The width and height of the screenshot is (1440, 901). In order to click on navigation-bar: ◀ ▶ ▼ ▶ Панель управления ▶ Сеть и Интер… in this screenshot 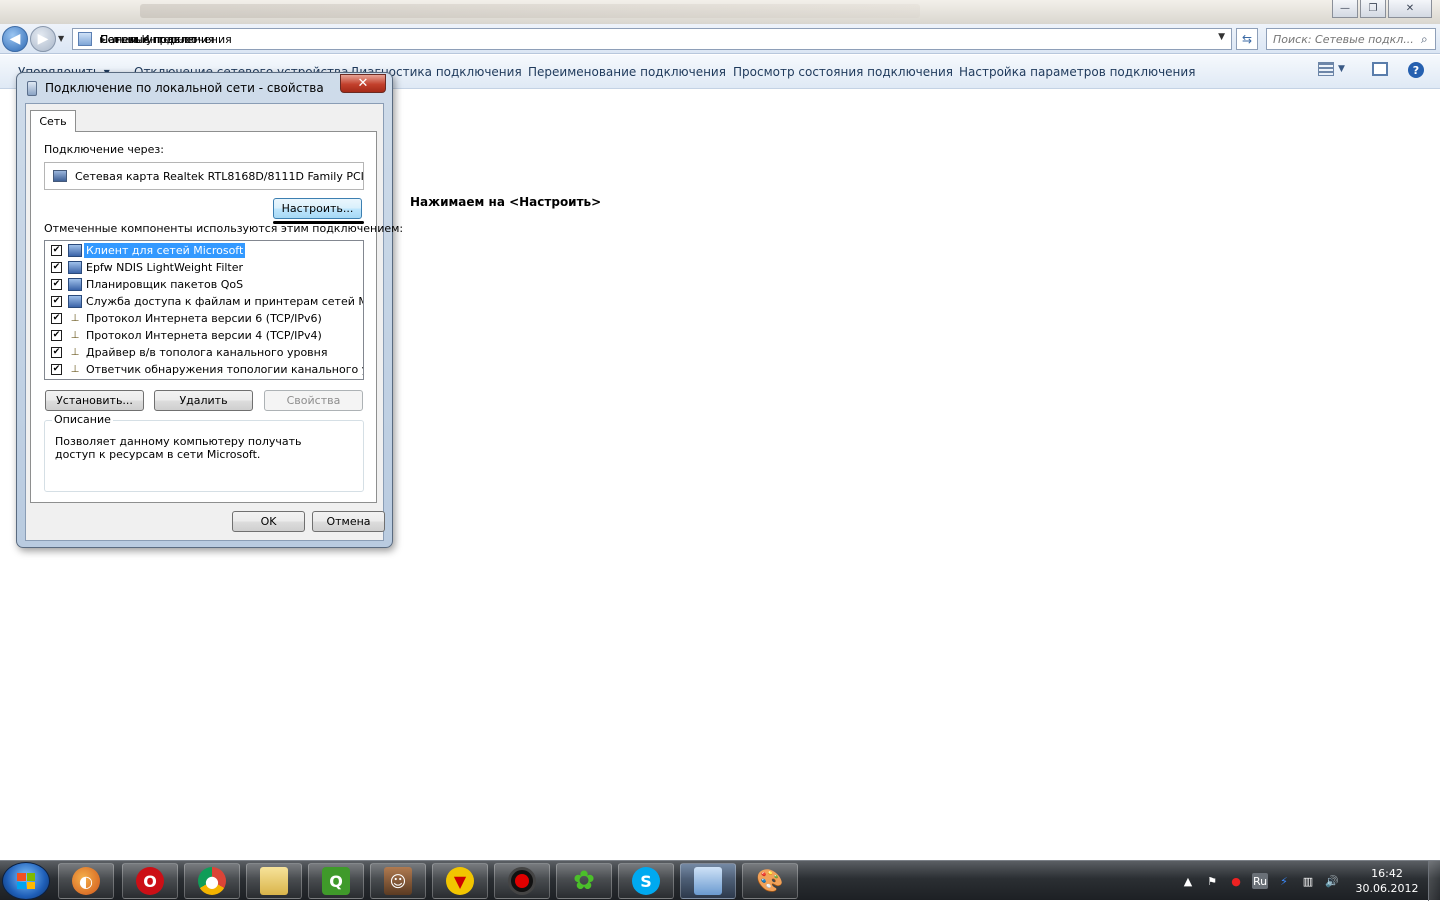, I will do `click(720, 39)`.